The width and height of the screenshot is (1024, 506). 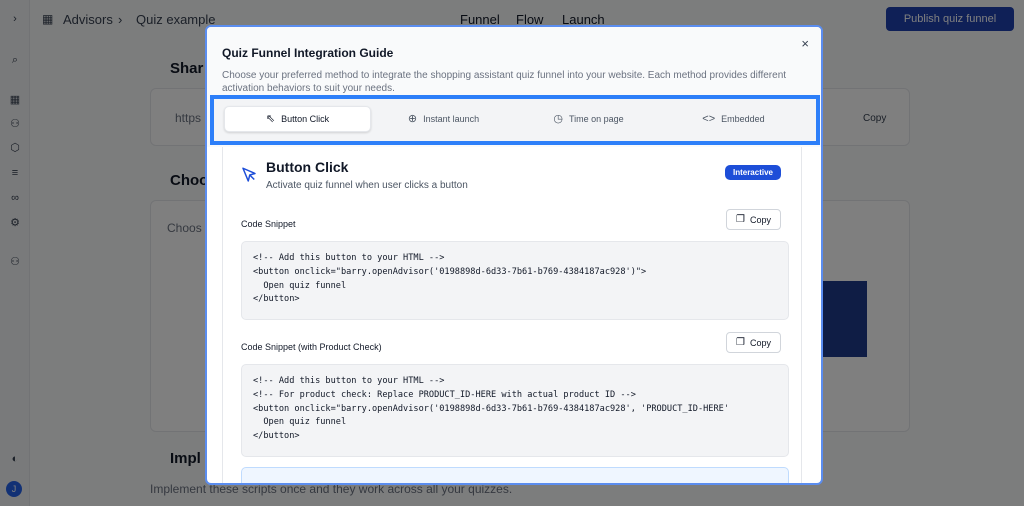 I want to click on close-icon: ×, so click(x=805, y=43).